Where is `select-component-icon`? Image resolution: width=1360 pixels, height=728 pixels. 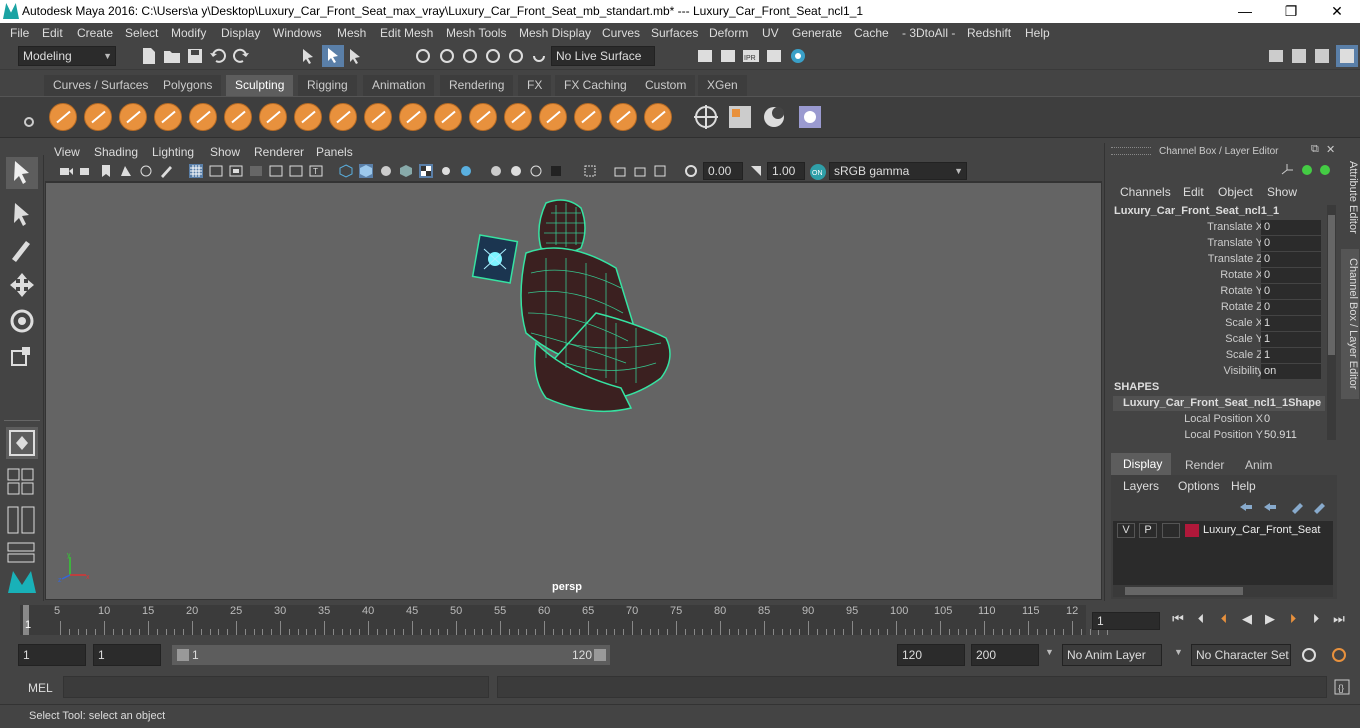 select-component-icon is located at coordinates (356, 56).